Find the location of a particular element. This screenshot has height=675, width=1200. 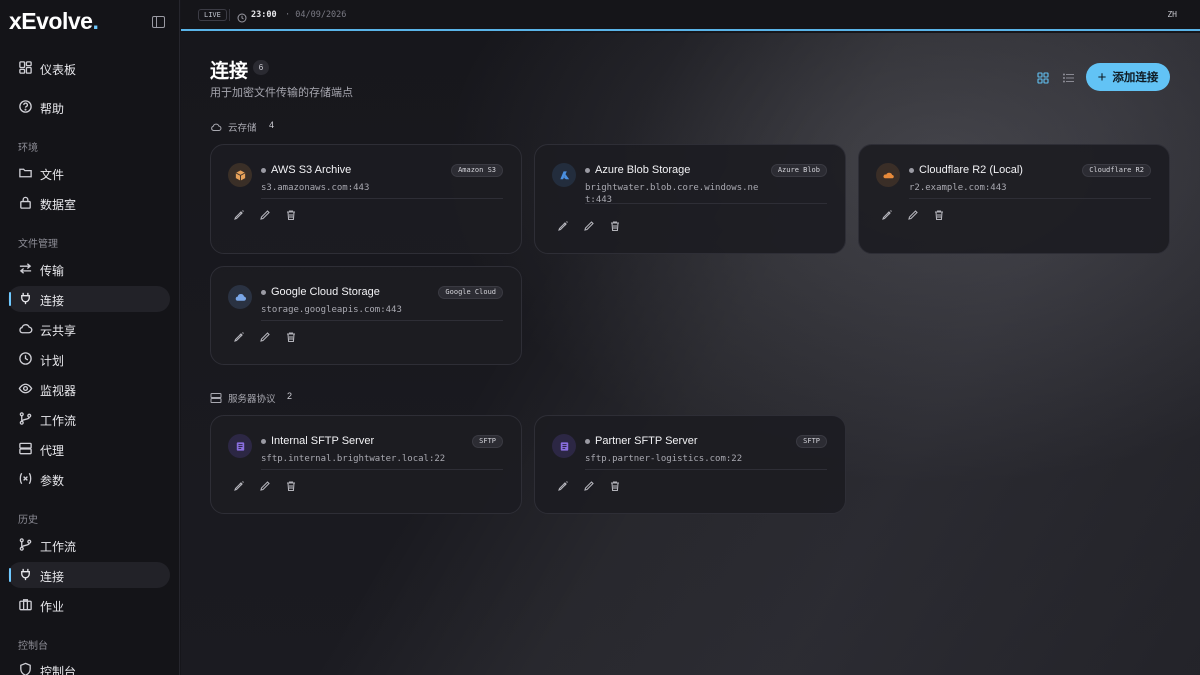

collapse-sidebar-icon is located at coordinates (158, 22).